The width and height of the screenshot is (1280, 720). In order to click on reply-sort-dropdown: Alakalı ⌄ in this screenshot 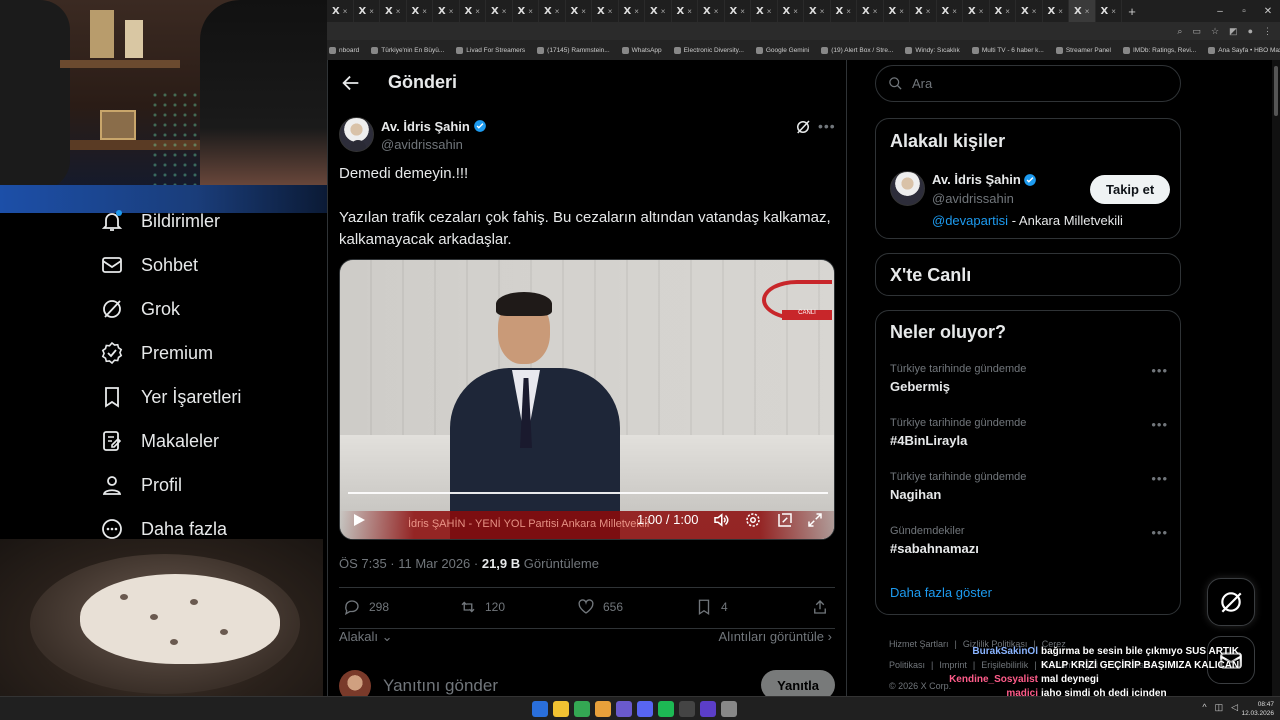, I will do `click(366, 637)`.